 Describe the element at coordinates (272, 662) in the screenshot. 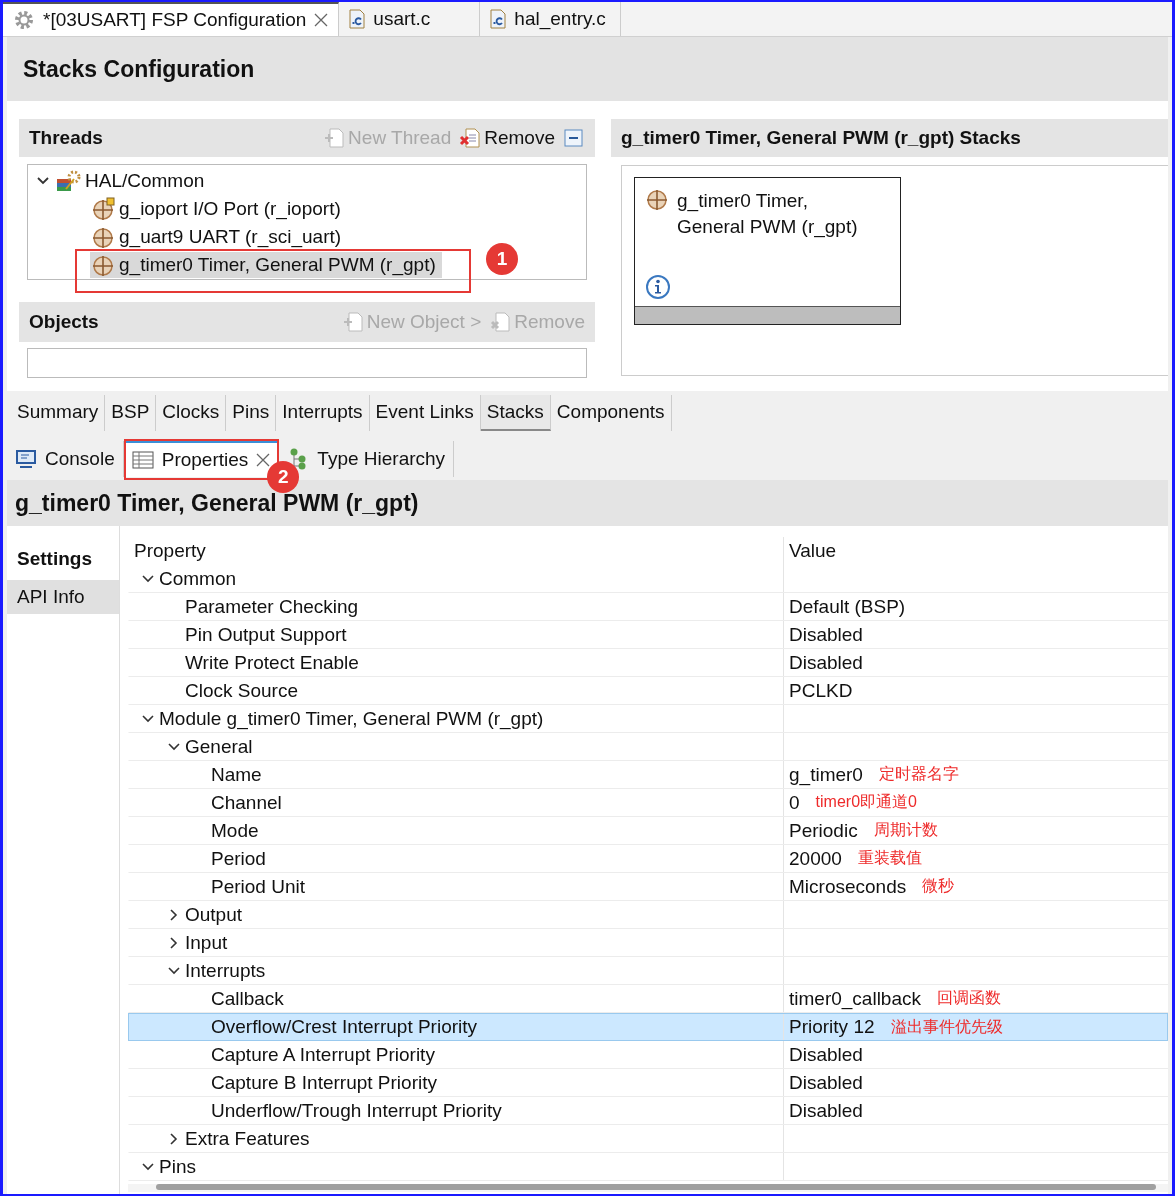

I see `property-name: Write Protect Enable` at that location.